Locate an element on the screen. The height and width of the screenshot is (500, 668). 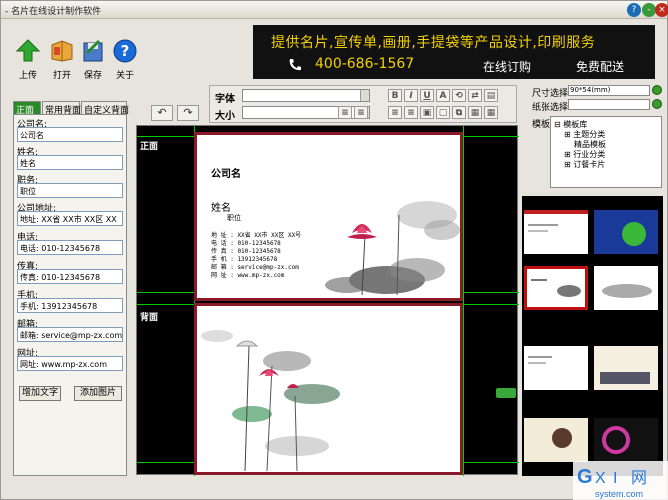
about-button: ? 关于 is located at coordinates (125, 60).